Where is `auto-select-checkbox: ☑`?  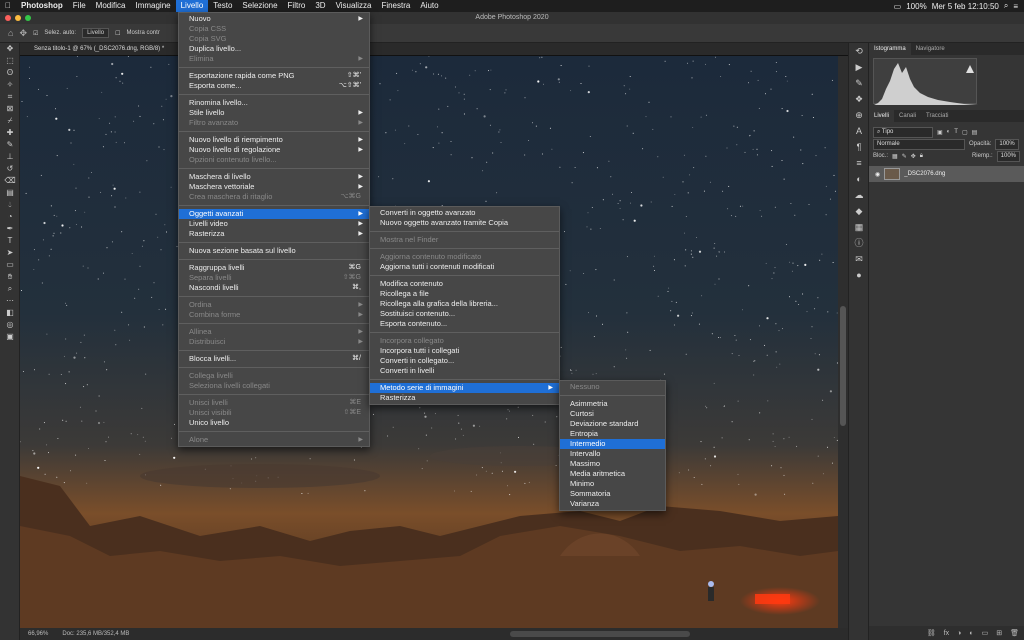 auto-select-checkbox: ☑ is located at coordinates (35, 33).